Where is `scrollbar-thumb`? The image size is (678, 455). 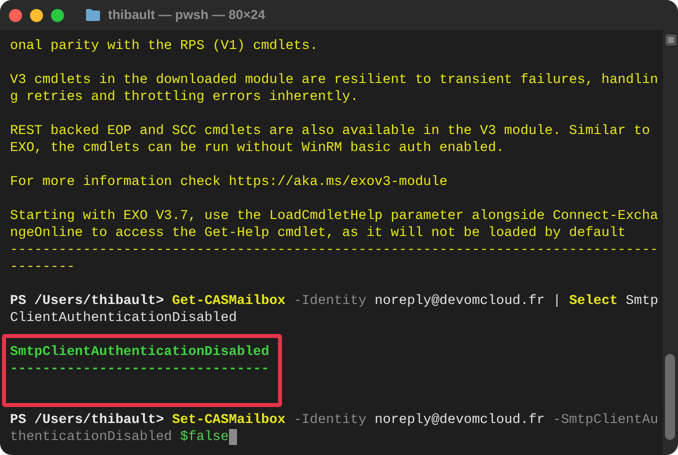 scrollbar-thumb is located at coordinates (670, 397).